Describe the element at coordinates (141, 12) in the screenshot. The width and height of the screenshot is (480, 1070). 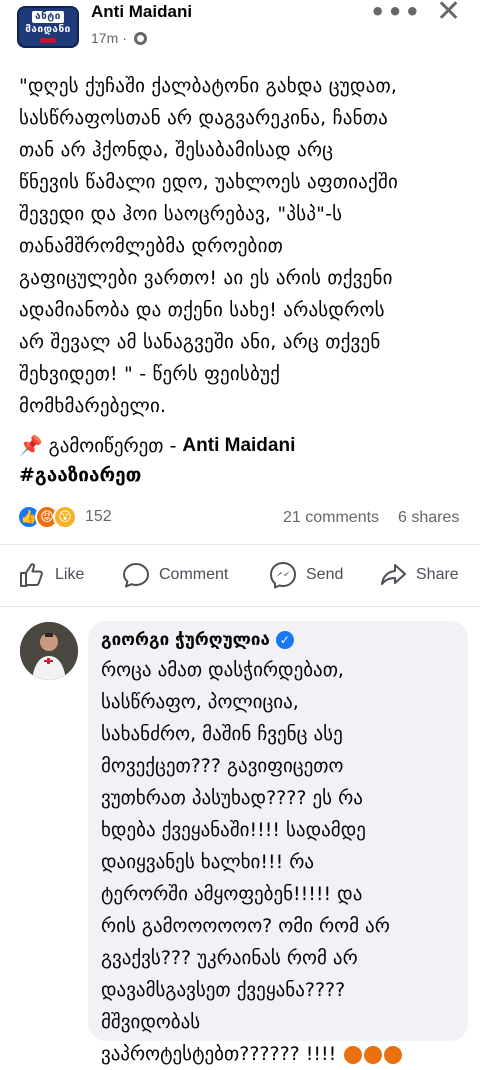
I see `page-name: Anti Maidani` at that location.